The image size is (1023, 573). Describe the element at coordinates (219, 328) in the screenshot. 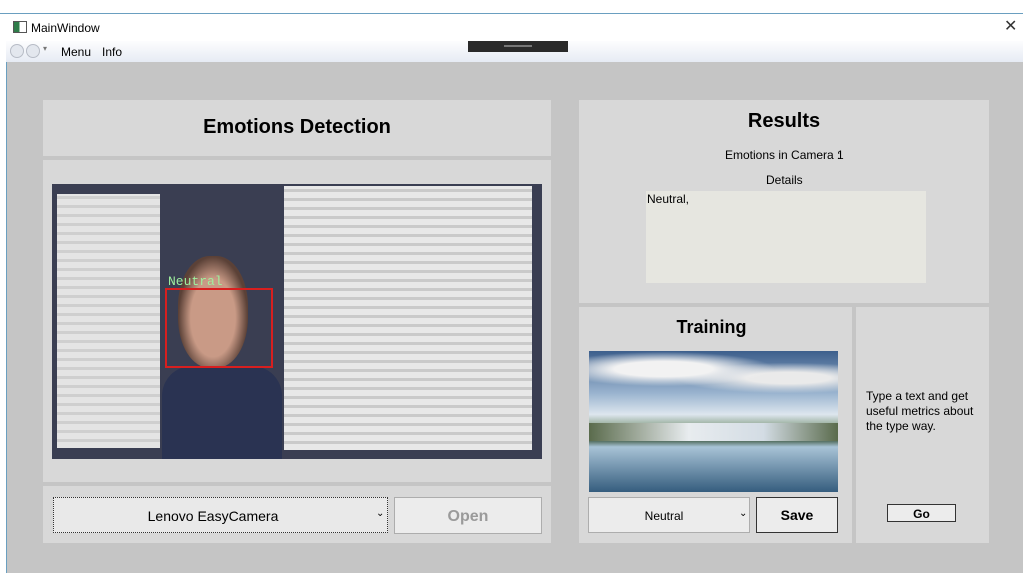

I see `face-detection-box` at that location.